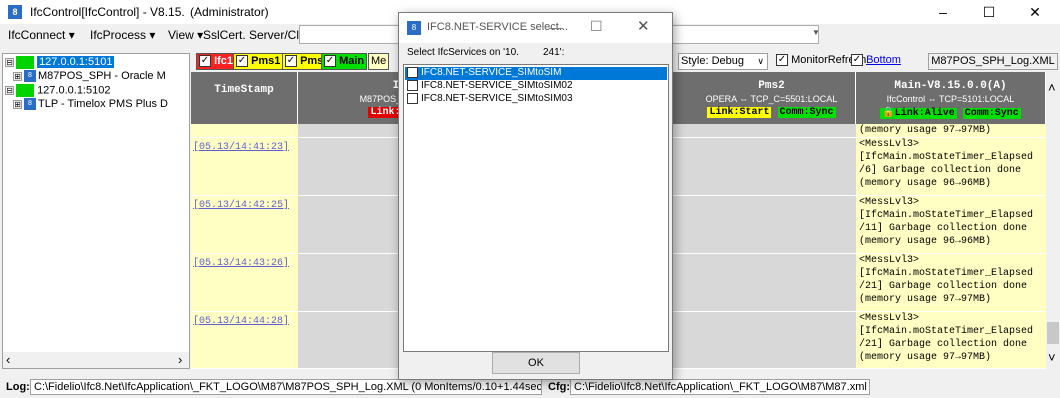 Image resolution: width=1060 pixels, height=398 pixels. Describe the element at coordinates (950, 86) in the screenshot. I see `column-title: Main-V8.15.0.0(A)` at that location.